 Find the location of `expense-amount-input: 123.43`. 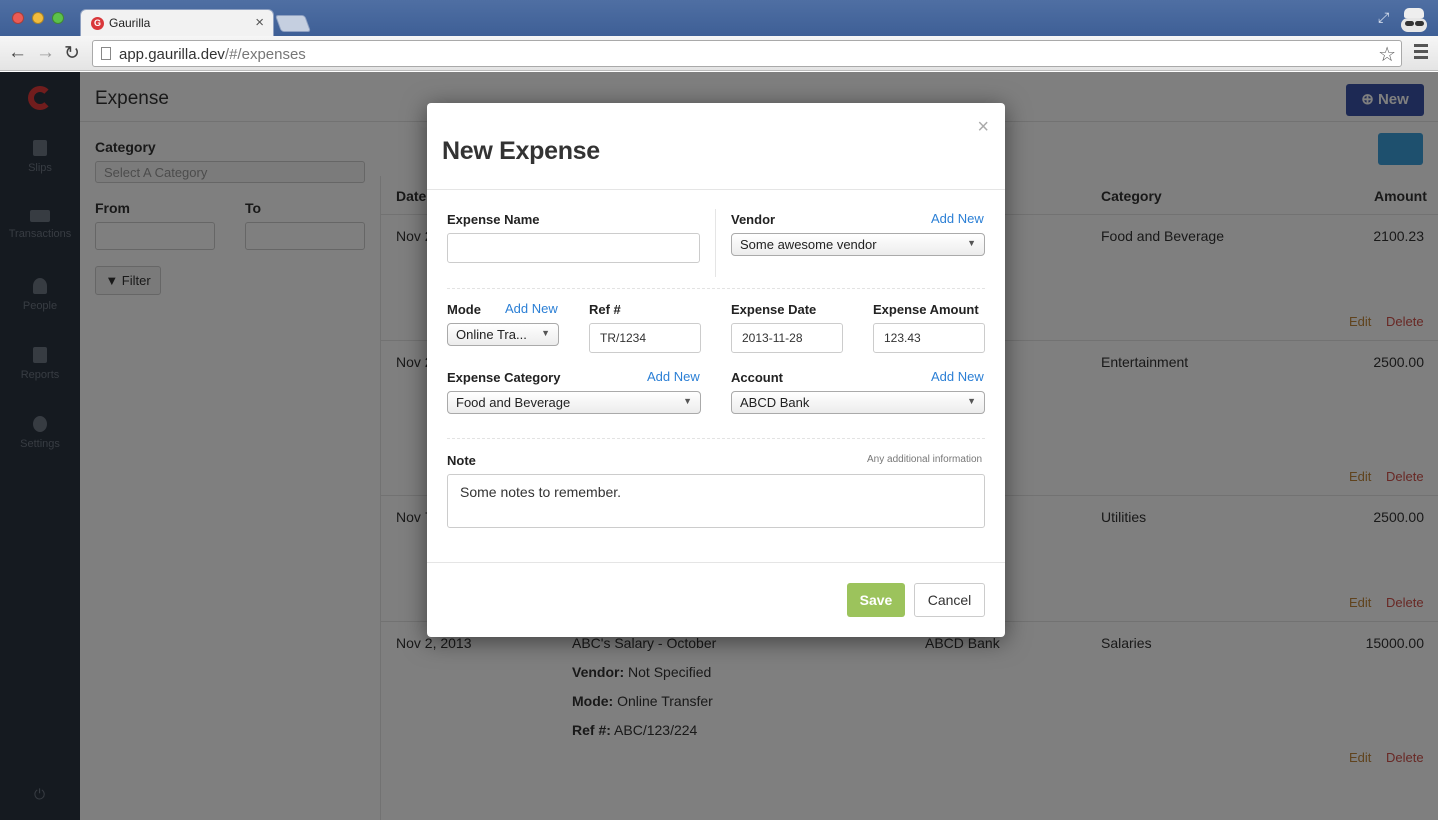

expense-amount-input: 123.43 is located at coordinates (929, 338).